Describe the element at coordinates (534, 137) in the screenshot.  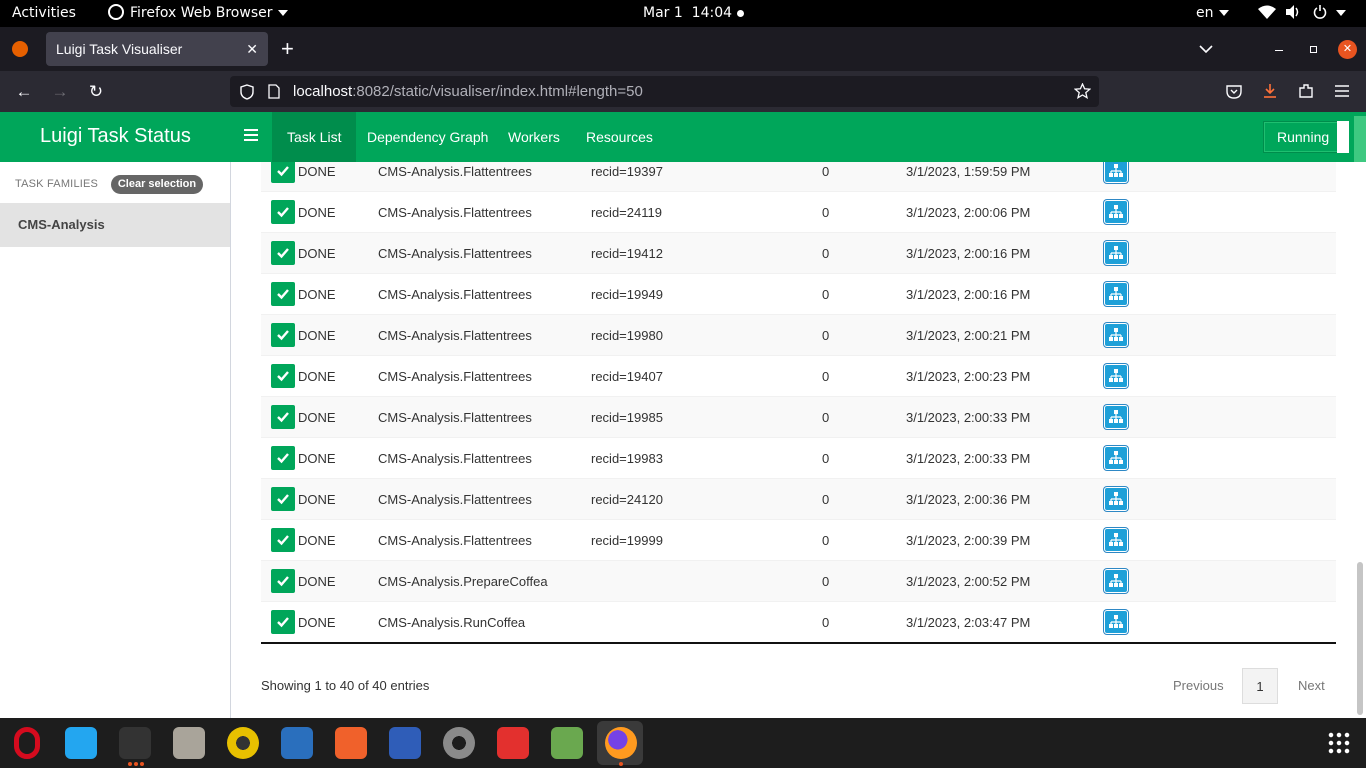
I see `tab-workers: Workers` at that location.